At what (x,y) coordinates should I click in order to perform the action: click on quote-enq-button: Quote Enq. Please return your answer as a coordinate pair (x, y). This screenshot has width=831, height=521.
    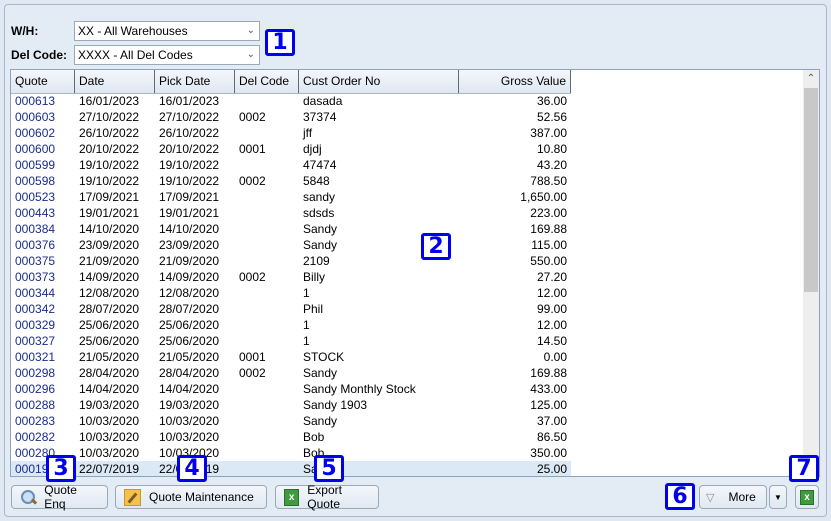
    Looking at the image, I should click on (59, 497).